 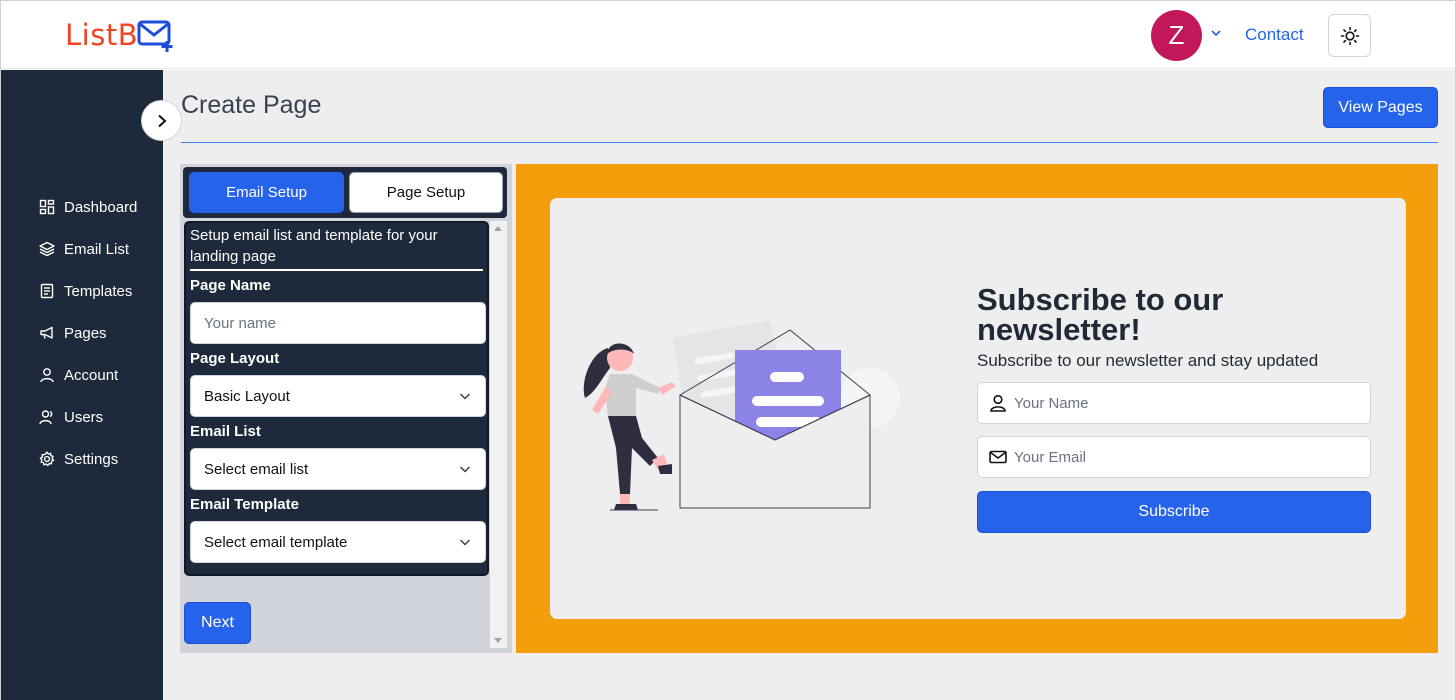 What do you see at coordinates (240, 323) in the screenshot?
I see `page-name-placeholder: Your name` at bounding box center [240, 323].